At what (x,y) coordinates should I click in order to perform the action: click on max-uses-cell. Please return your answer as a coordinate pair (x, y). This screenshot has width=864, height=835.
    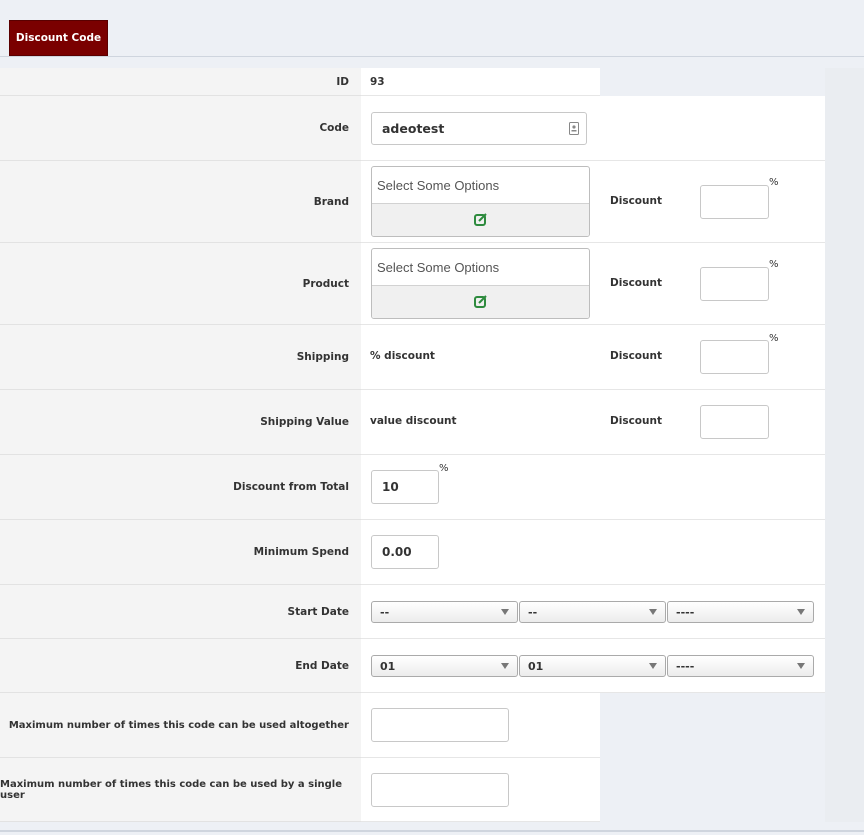
    Looking at the image, I should click on (480, 725).